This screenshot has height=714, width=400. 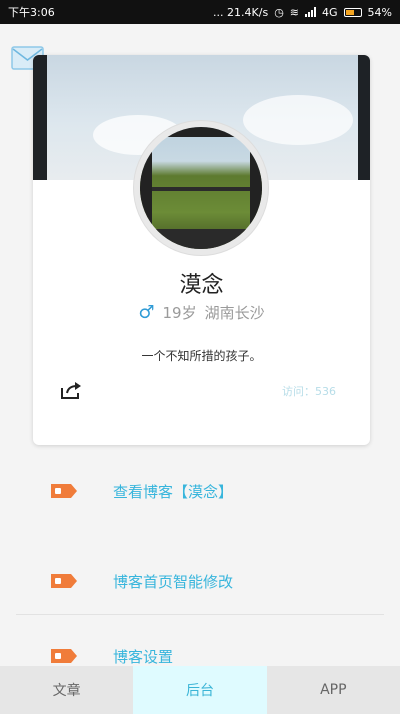 What do you see at coordinates (179, 313) in the screenshot?
I see `profile-age: 19岁` at bounding box center [179, 313].